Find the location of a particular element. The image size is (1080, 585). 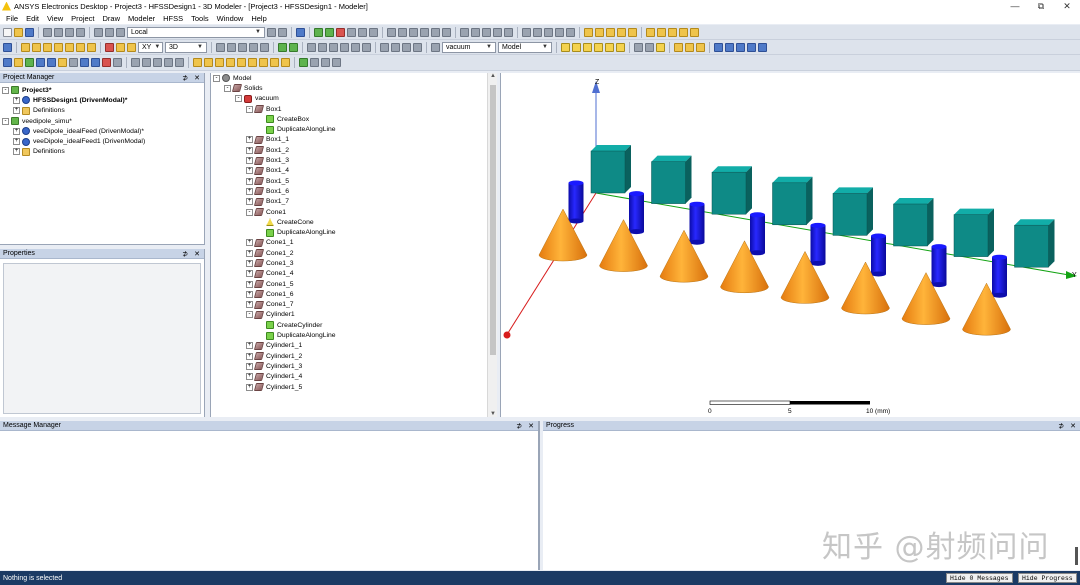

select-by-name-icon is located at coordinates (740, 47).